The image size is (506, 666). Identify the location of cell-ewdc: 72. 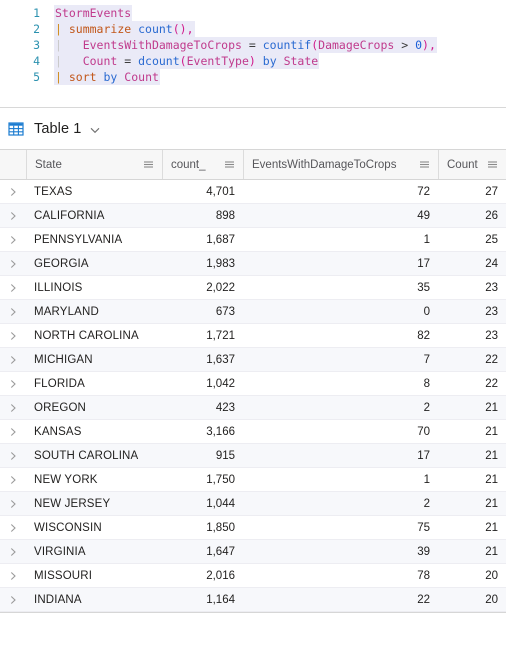
(340, 191).